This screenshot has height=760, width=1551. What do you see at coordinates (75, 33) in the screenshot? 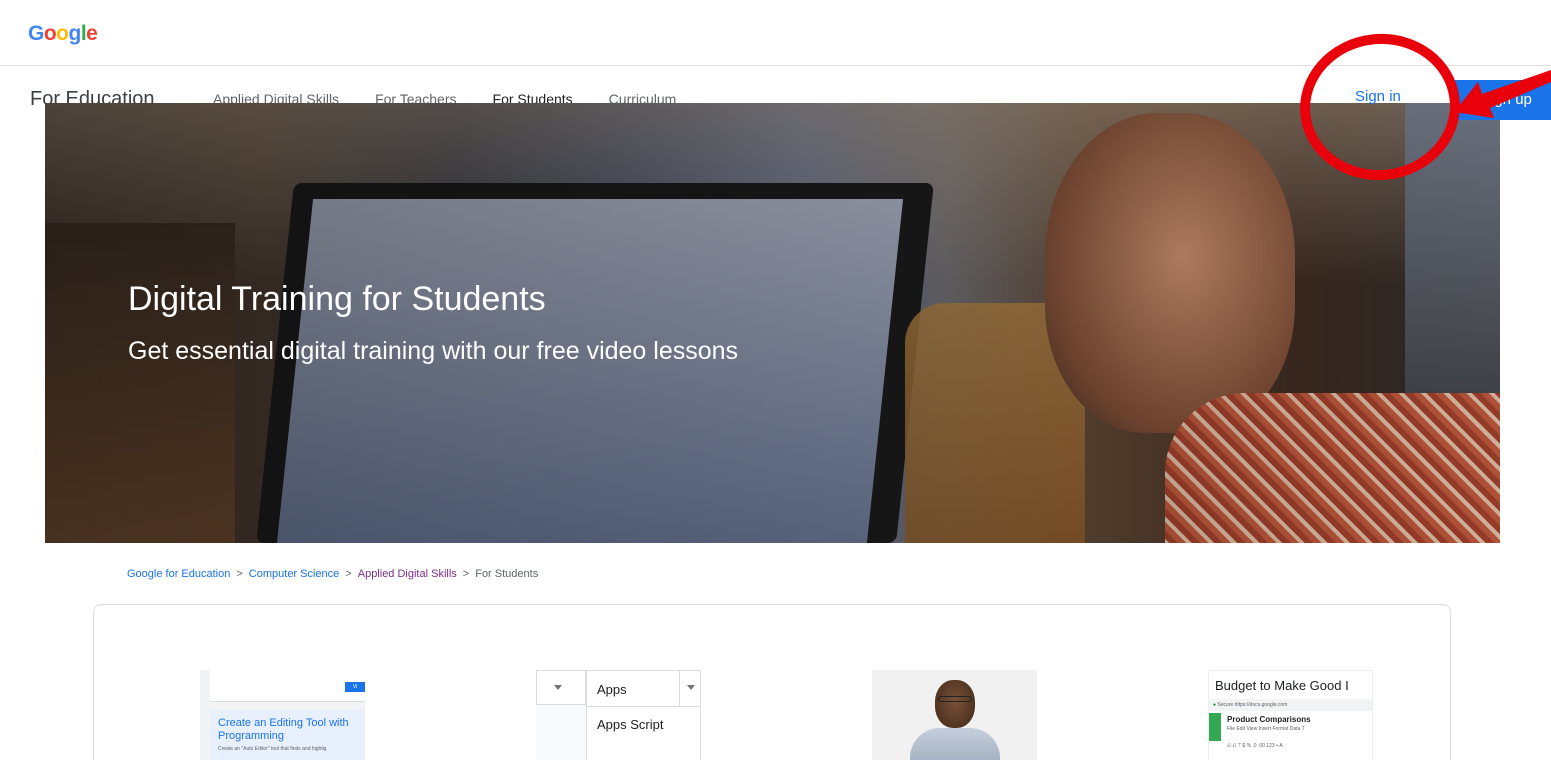
I see `logo-letter: g` at bounding box center [75, 33].